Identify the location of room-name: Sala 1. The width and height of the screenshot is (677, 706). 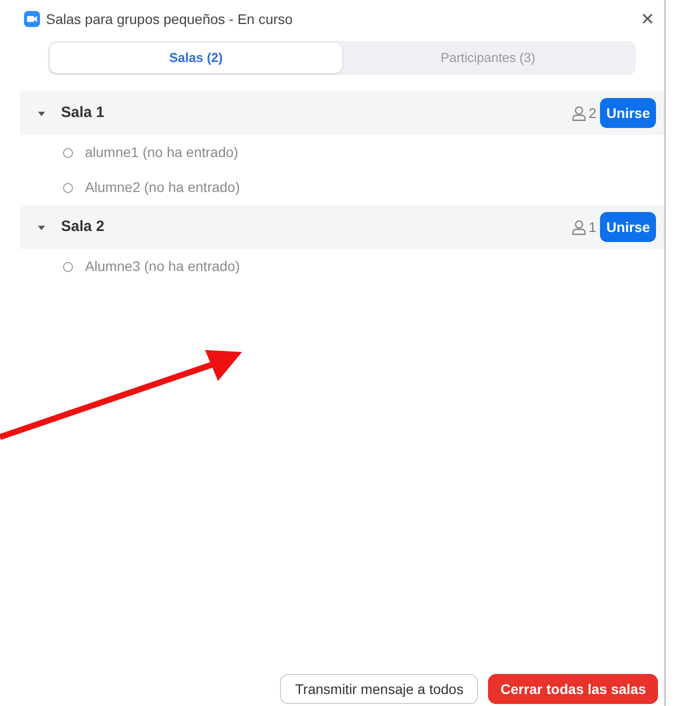
(82, 112).